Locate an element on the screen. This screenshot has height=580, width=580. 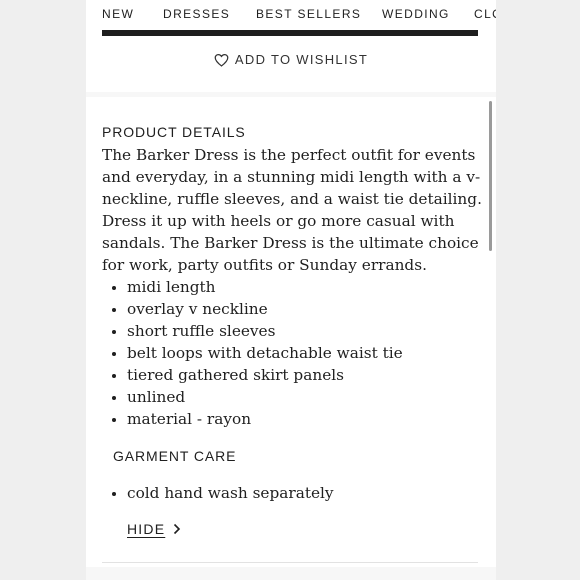
feature-text: material - rayon is located at coordinates (189, 419).